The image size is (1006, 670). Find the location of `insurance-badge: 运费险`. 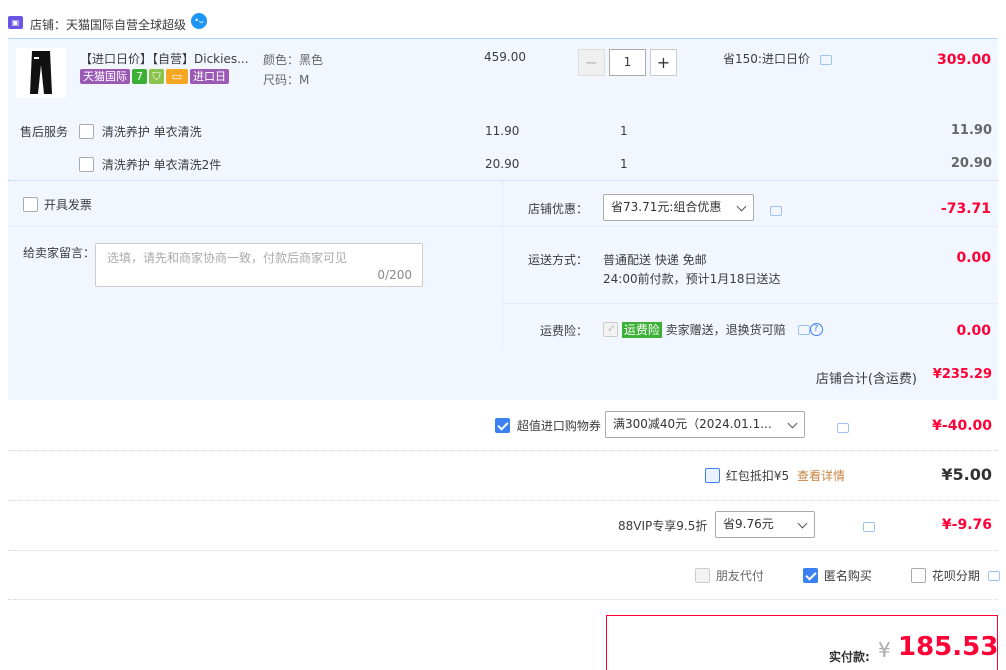

insurance-badge: 运费险 is located at coordinates (641, 330).